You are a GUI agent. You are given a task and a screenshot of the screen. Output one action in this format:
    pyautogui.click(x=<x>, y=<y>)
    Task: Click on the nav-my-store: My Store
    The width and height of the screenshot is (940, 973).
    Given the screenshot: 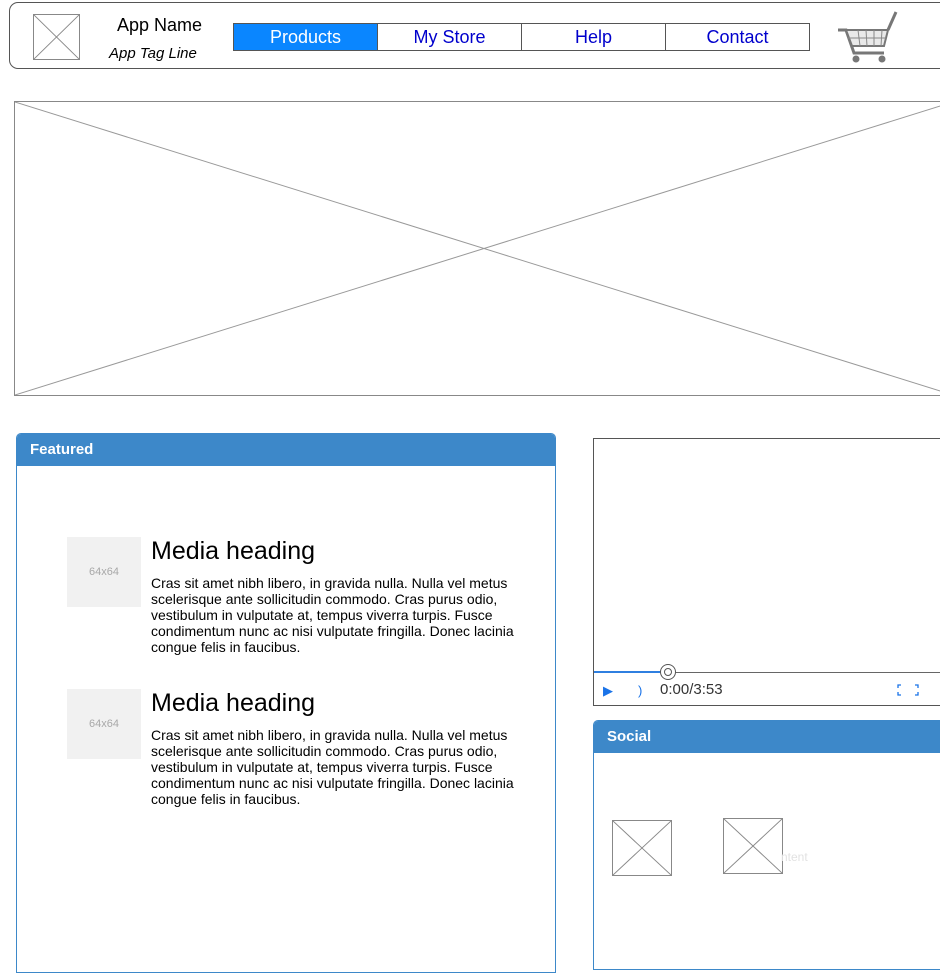 What is the action you would take?
    pyautogui.click(x=449, y=37)
    